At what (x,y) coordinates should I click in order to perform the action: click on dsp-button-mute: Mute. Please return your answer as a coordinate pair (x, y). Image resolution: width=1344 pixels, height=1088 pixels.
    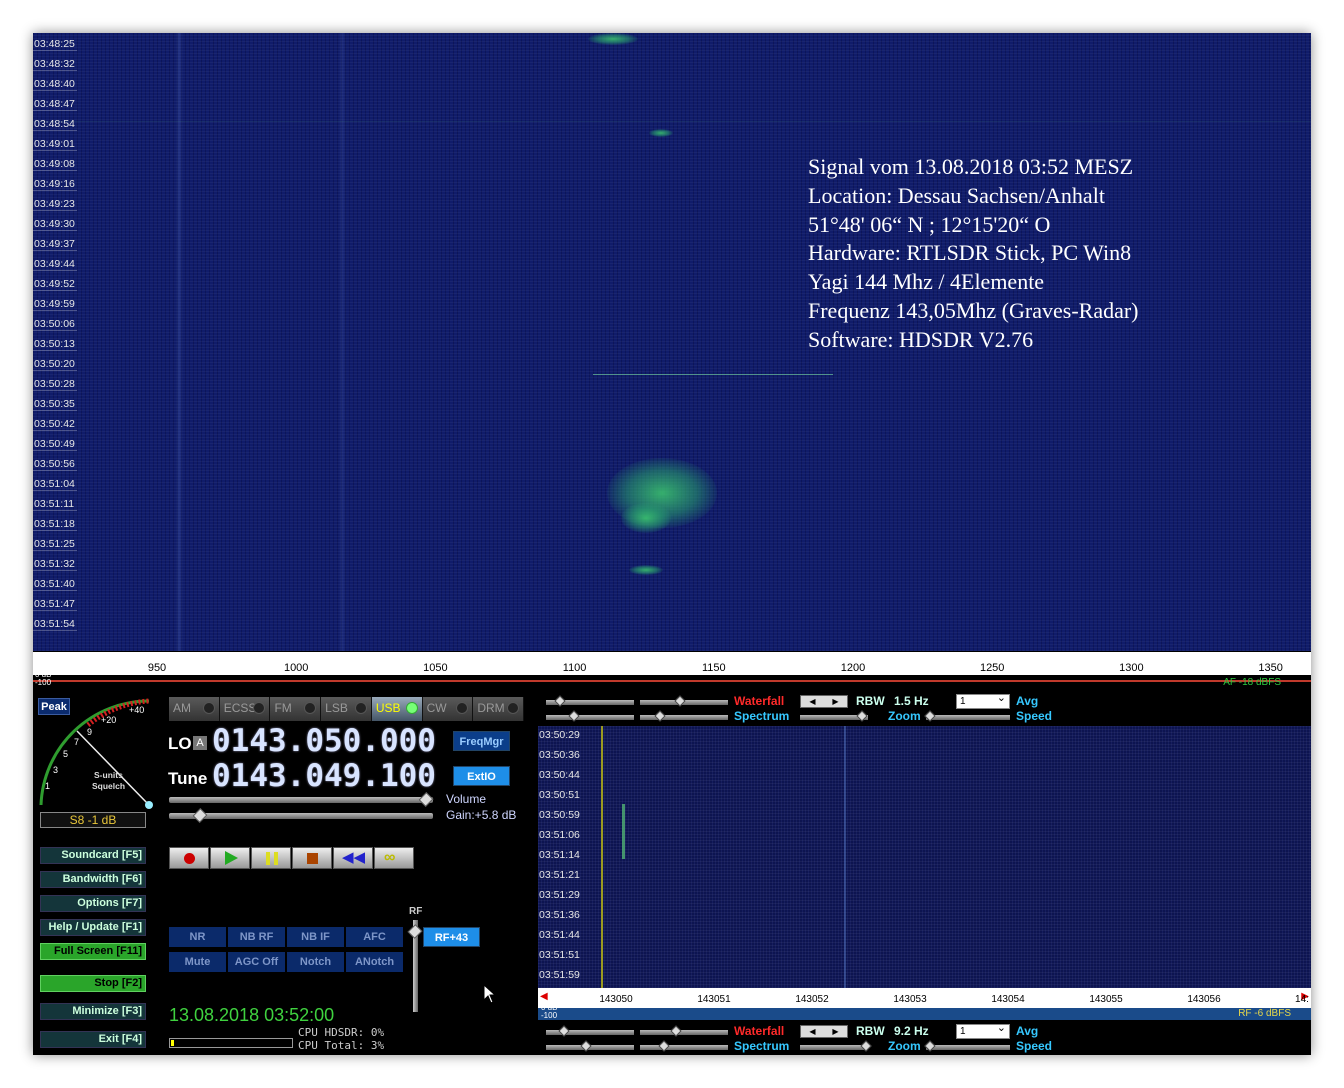
    Looking at the image, I should click on (197, 962).